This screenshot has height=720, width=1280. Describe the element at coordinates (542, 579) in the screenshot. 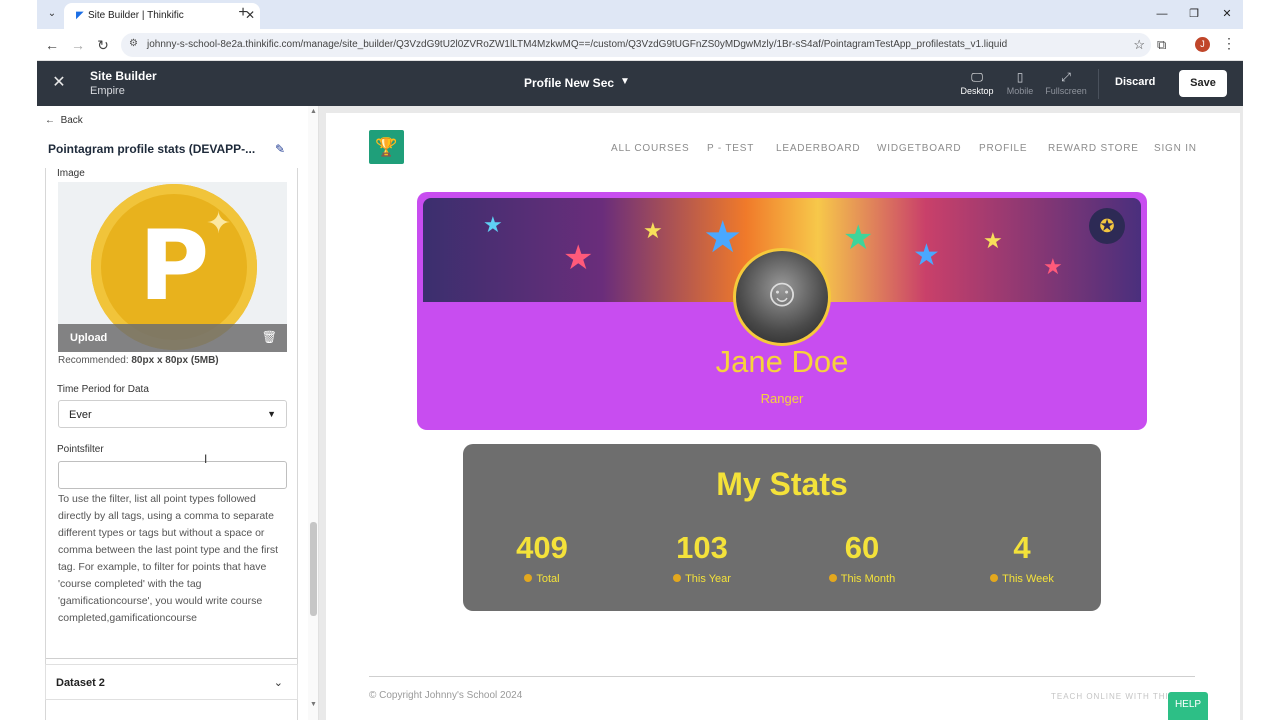

I see `stat-label-row: Total` at that location.